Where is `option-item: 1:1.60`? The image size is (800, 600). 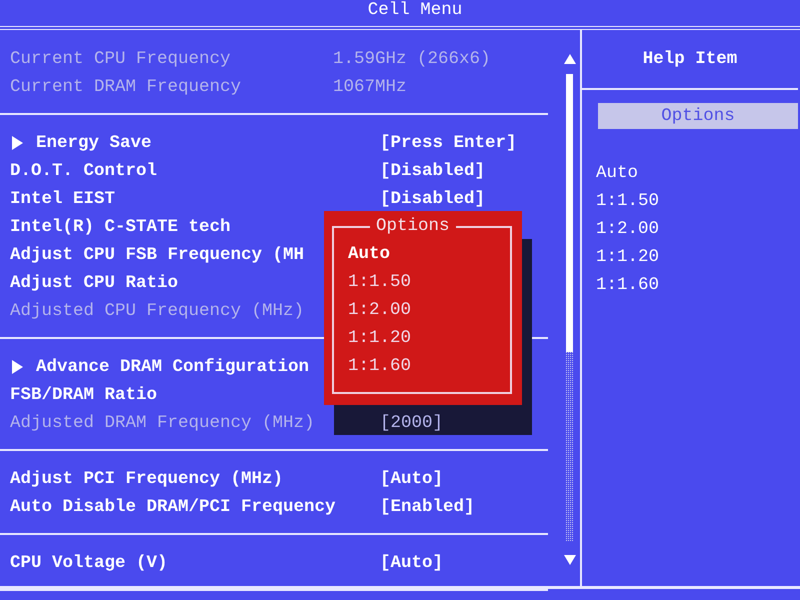 option-item: 1:1.60 is located at coordinates (380, 366).